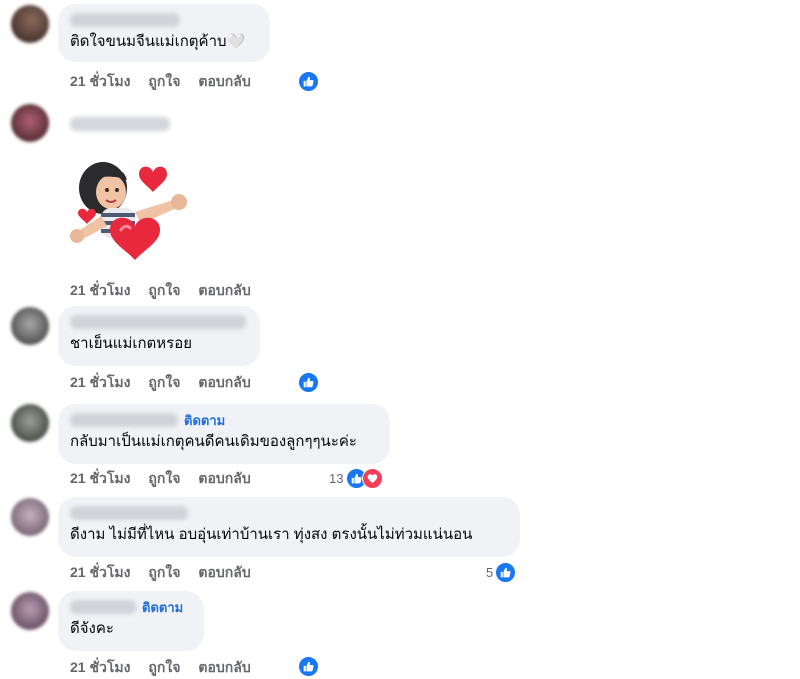 This screenshot has height=679, width=800. Describe the element at coordinates (131, 621) in the screenshot. I see `comment-bubble: ติดตาม ดีจังคะ` at that location.